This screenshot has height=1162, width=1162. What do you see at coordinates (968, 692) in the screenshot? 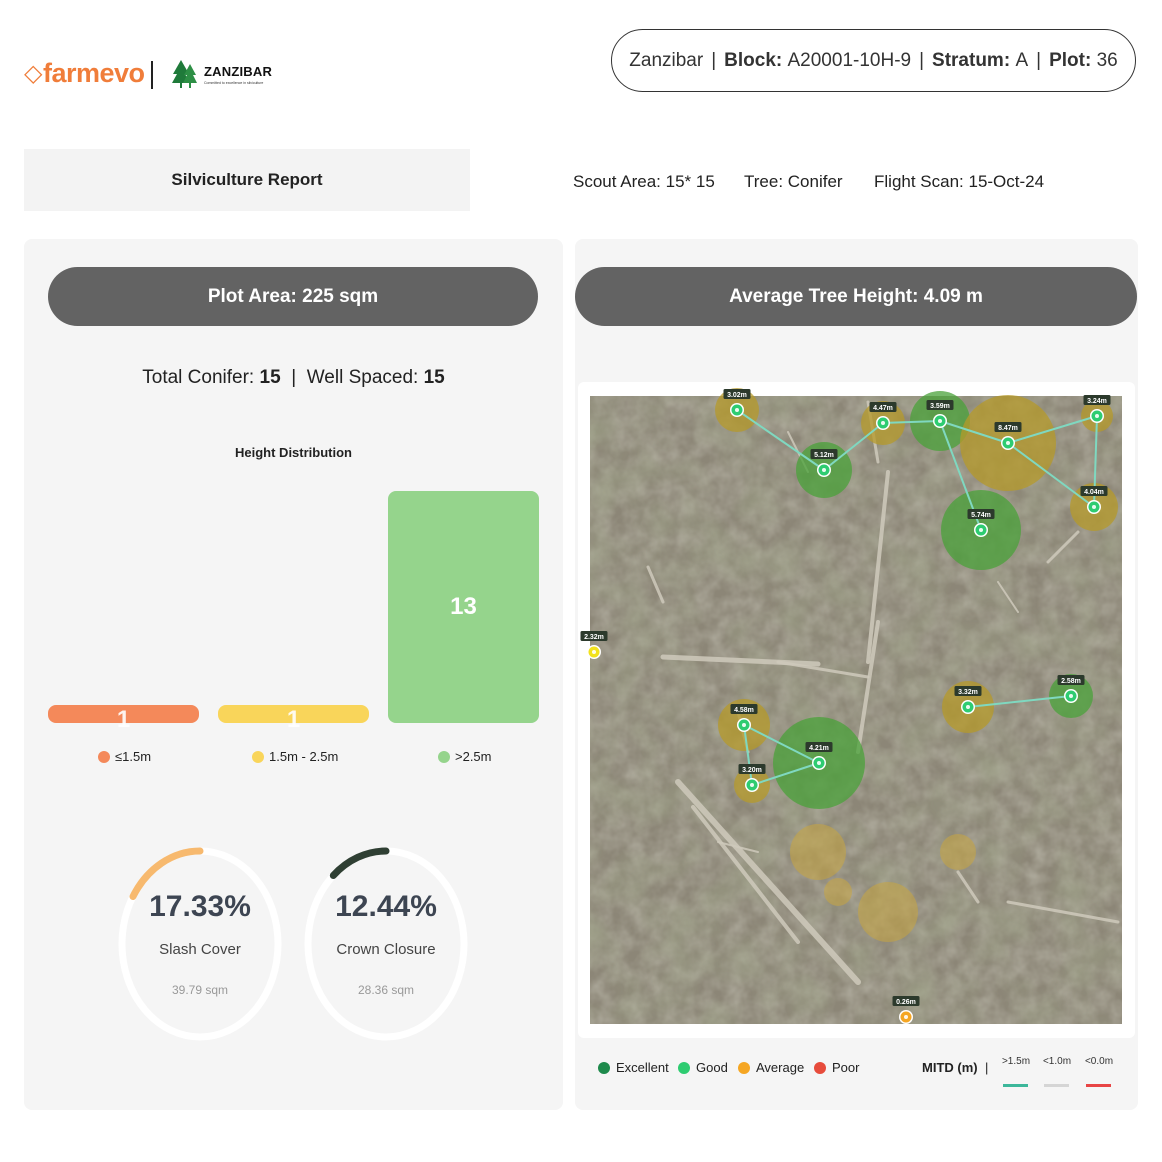
I see `tree-height-label: 3.32m` at bounding box center [968, 692].